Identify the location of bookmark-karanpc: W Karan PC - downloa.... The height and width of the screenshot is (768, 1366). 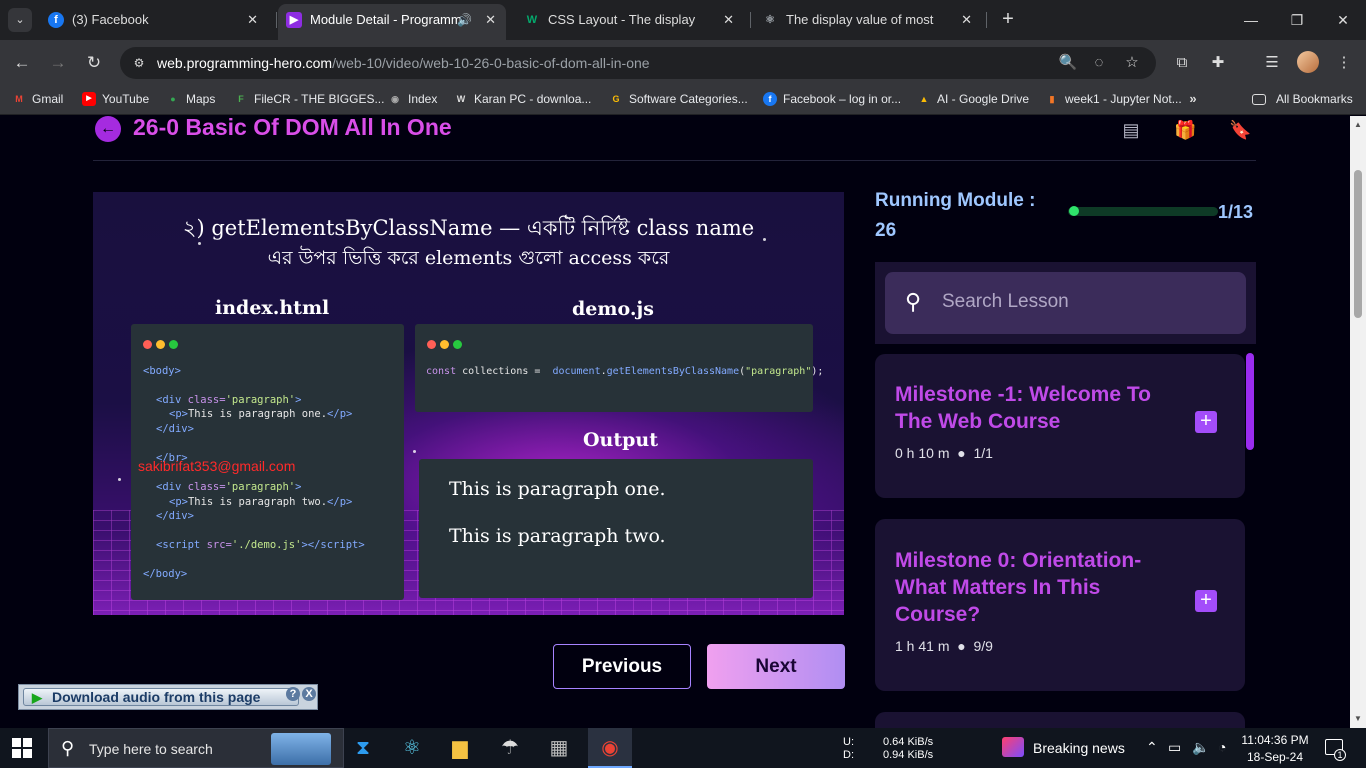
(523, 99).